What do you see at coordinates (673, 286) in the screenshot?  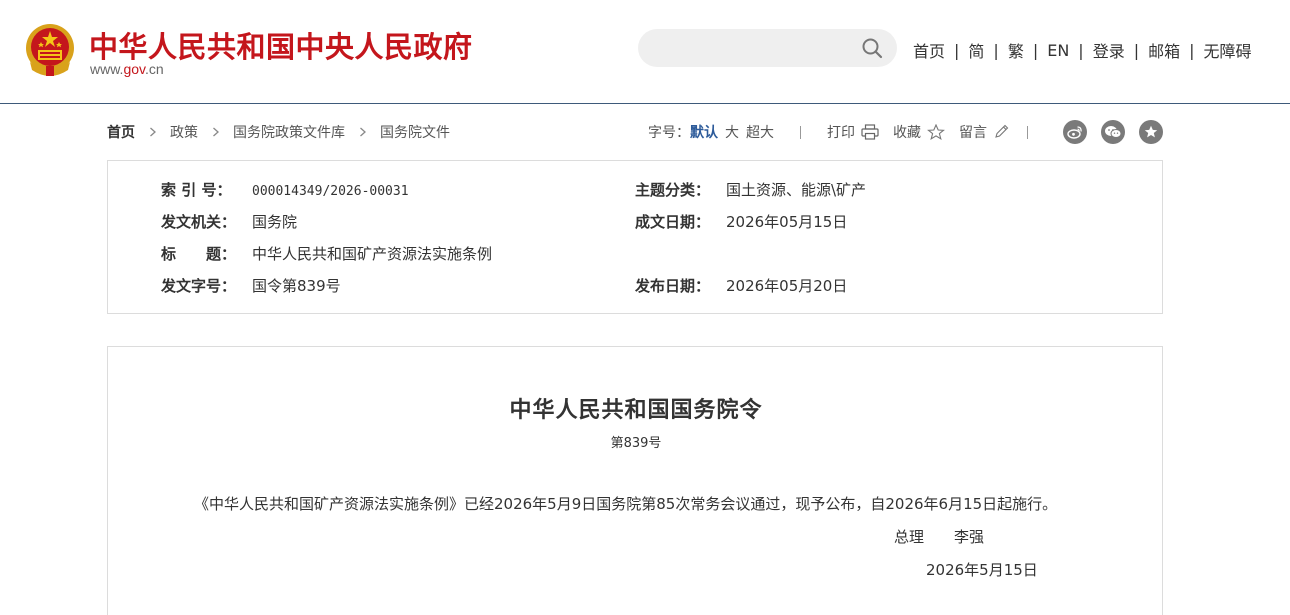 I see `info-key-published-date: 发布日期：` at bounding box center [673, 286].